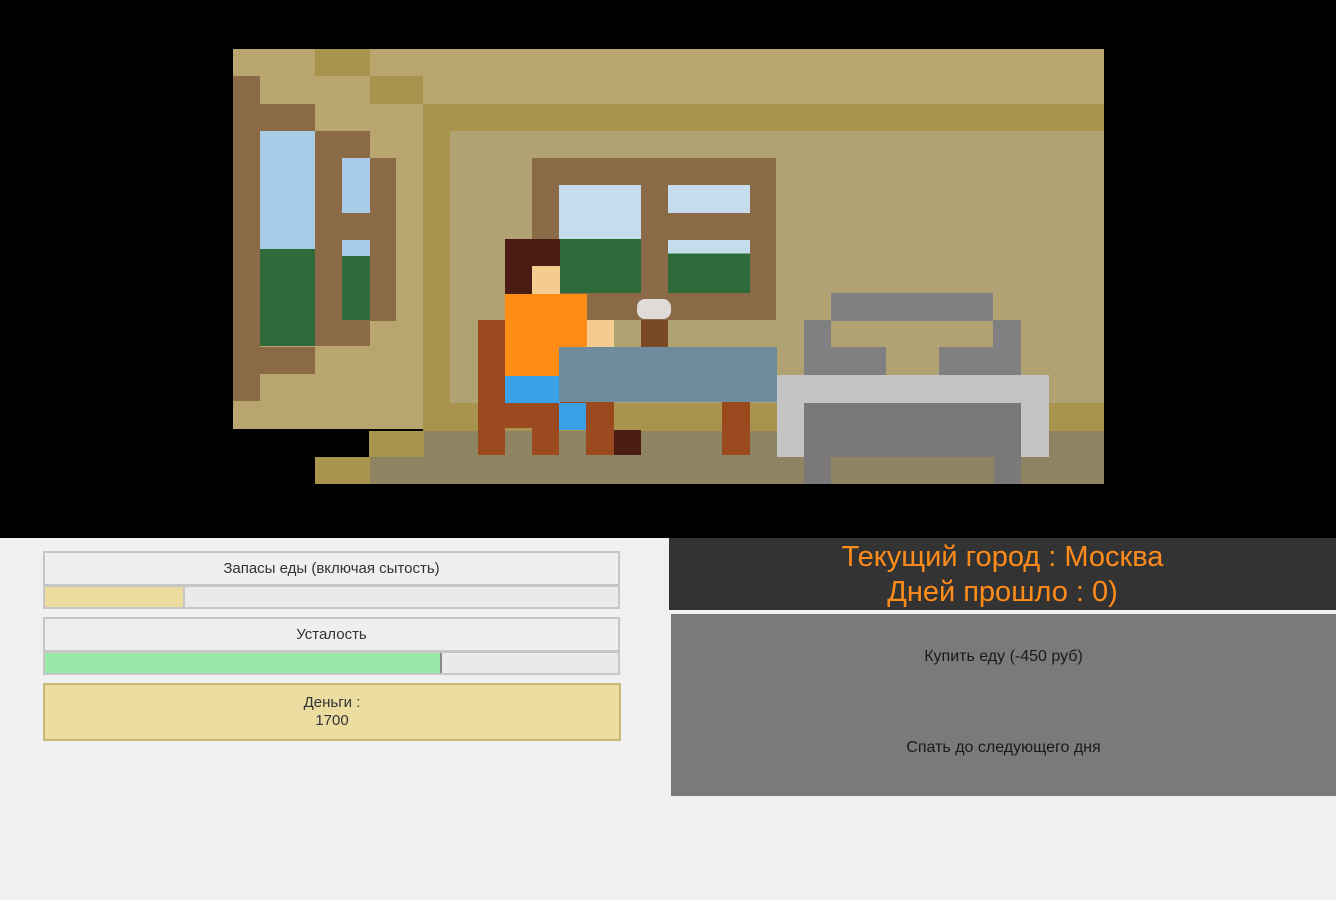 Image resolution: width=1336 pixels, height=900 pixels. Describe the element at coordinates (668, 374) in the screenshot. I see `table-top` at that location.